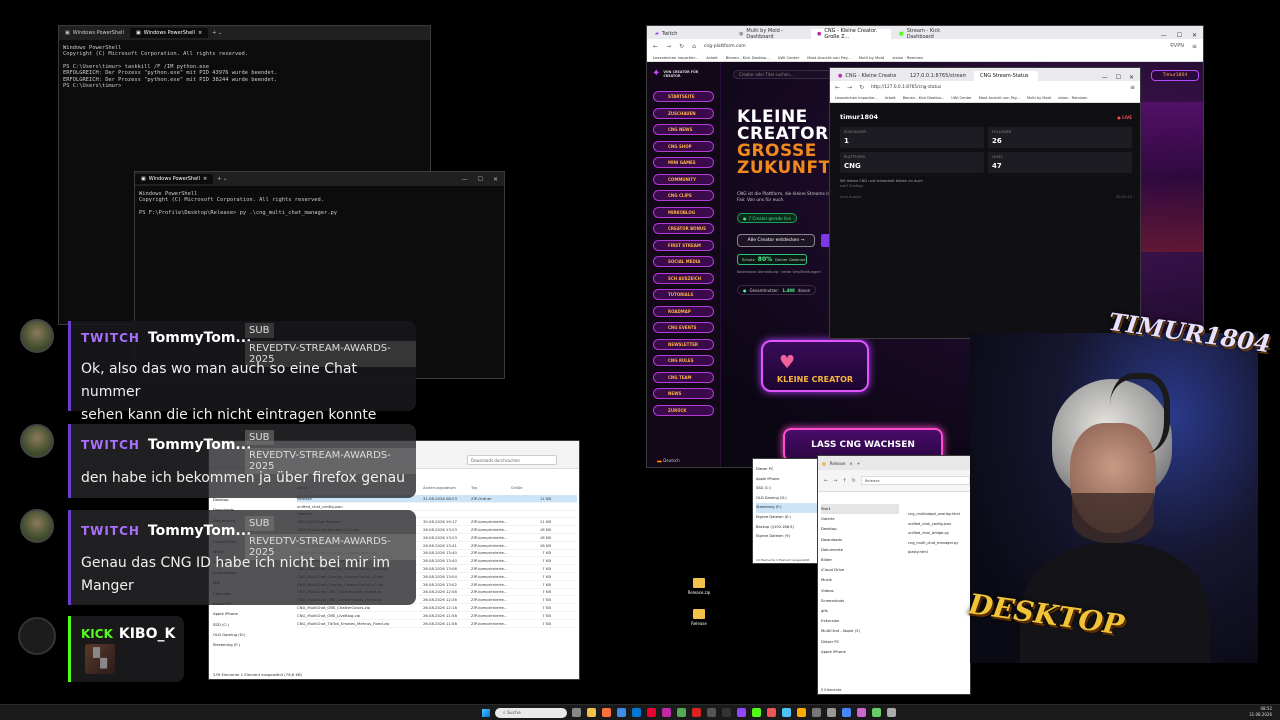  I want to click on file-item: cng_multiadapt_overlay.html, so click(939, 515).